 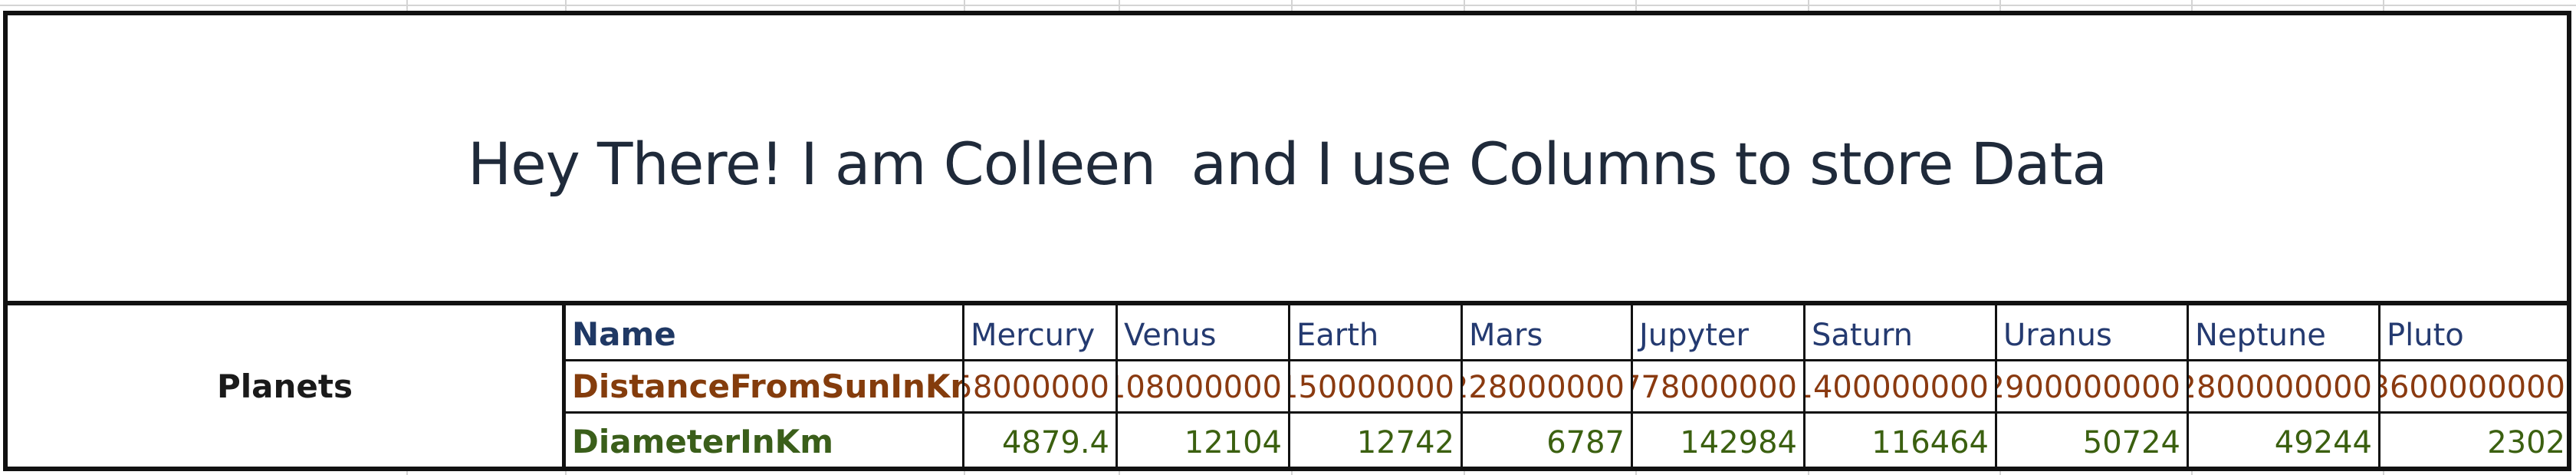 I want to click on table-cell: Jupyter, so click(x=1720, y=332).